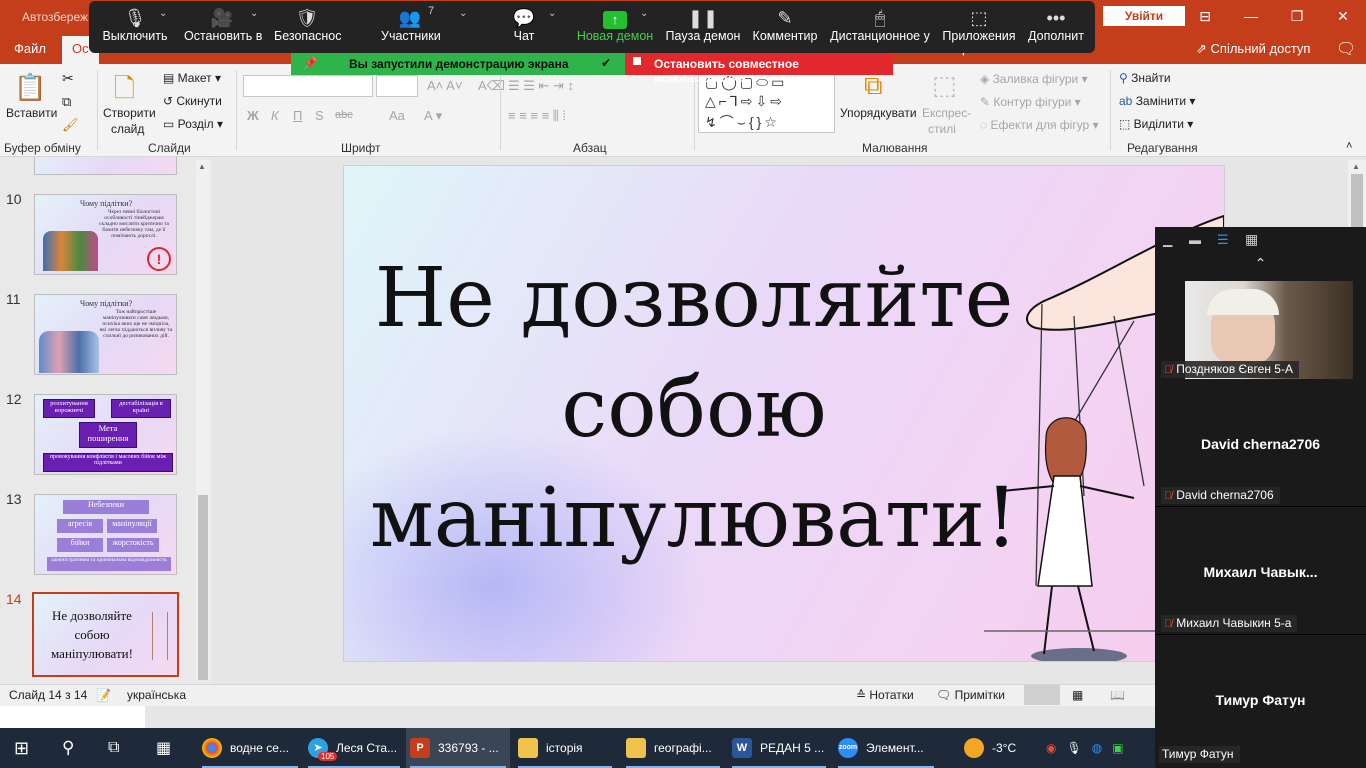 The image size is (1366, 768). I want to click on new-slide-button: Створити, so click(129, 113).